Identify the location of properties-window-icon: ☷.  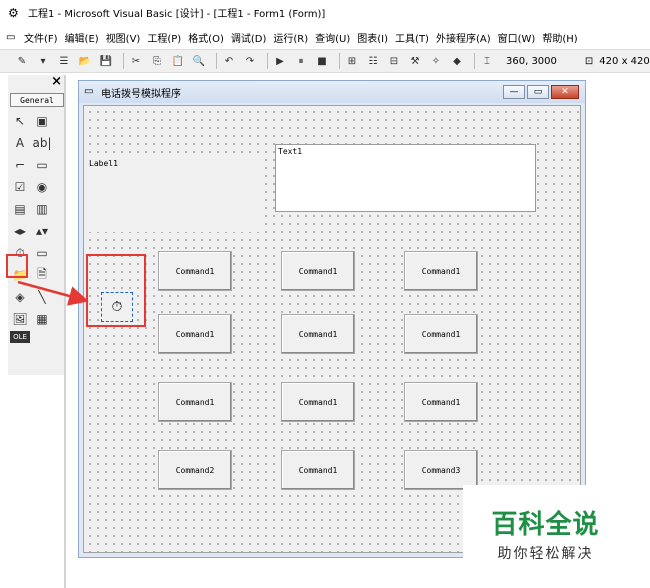
(373, 61).